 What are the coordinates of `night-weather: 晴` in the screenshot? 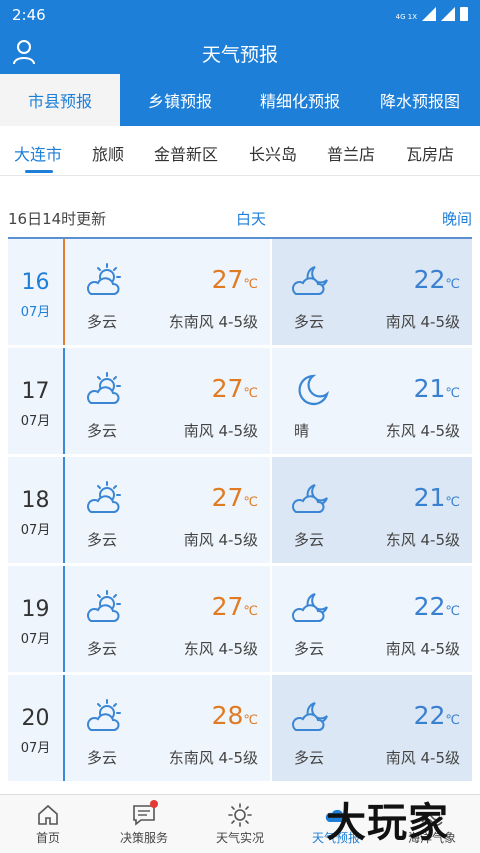 It's located at (302, 431).